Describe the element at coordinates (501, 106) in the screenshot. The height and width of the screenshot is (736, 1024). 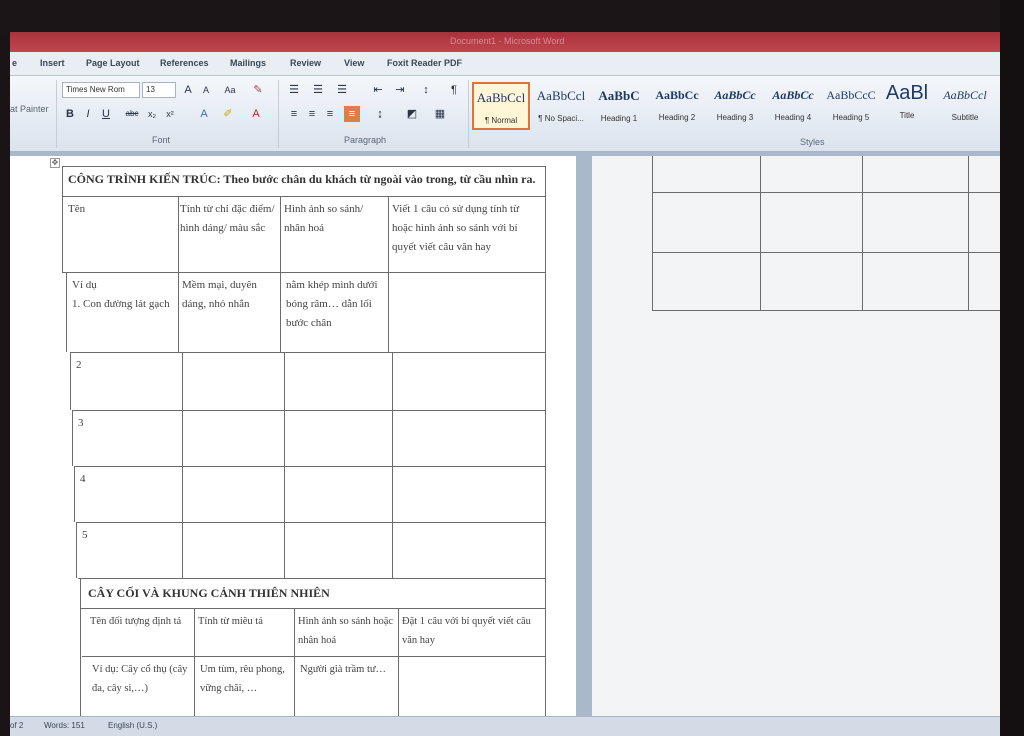
I see `style-normal: AaBbCcl ¶ Normal` at that location.